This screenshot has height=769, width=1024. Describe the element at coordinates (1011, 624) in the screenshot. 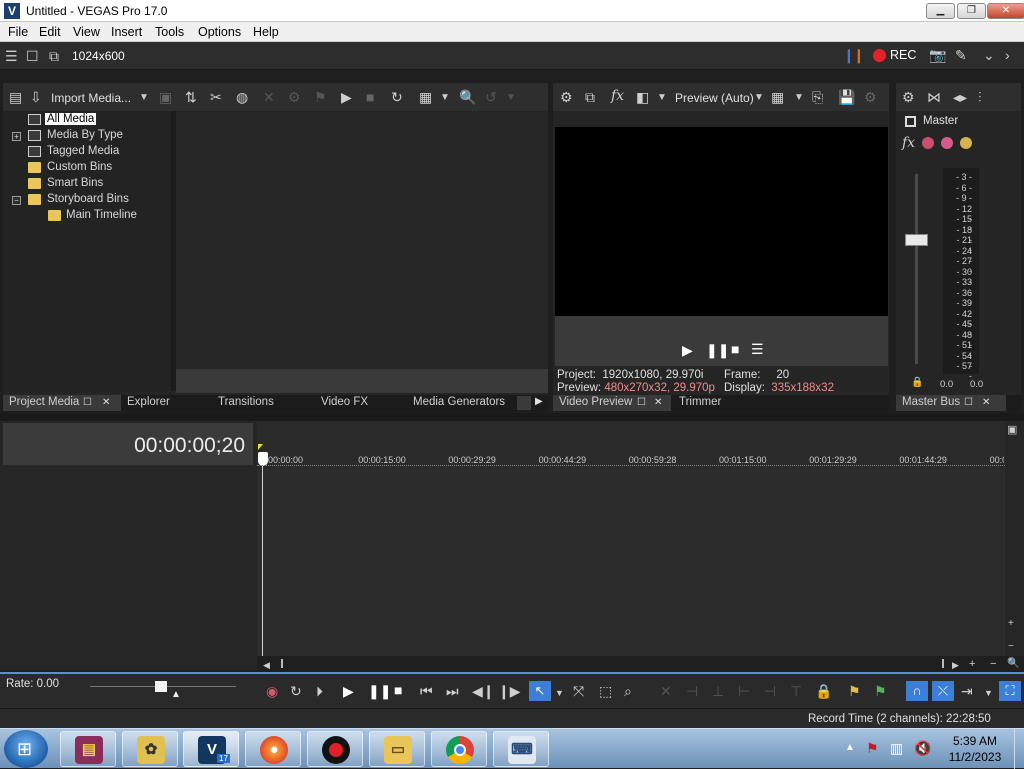

I see `zoom-in-vertical-icon: +` at that location.